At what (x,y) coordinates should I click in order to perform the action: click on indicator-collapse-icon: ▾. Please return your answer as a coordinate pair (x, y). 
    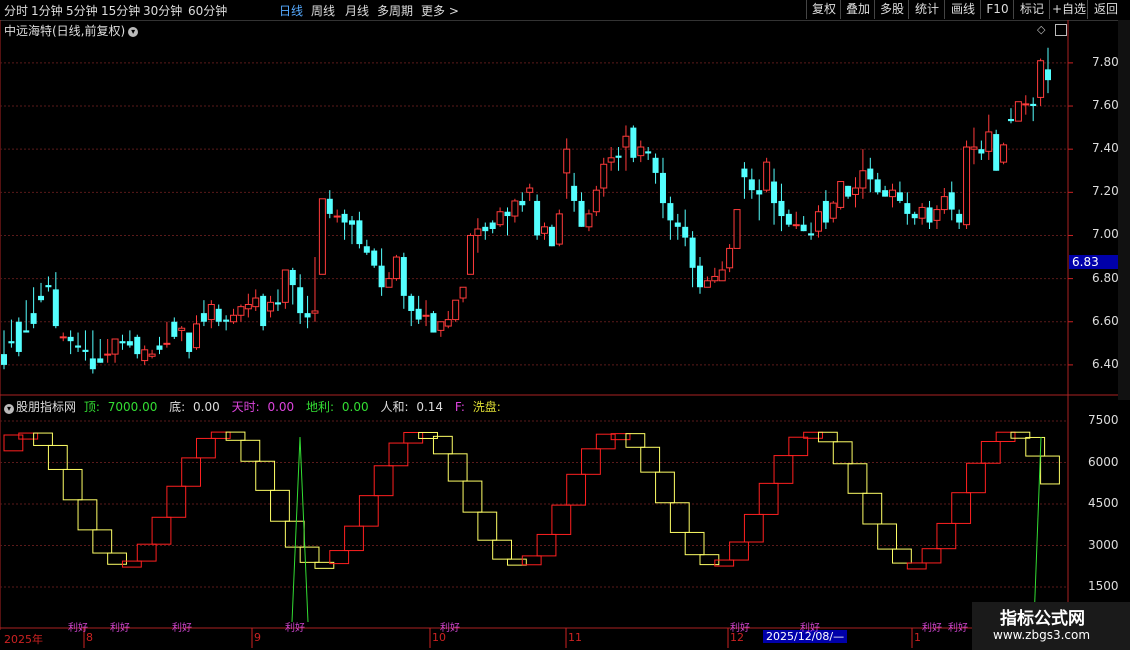
    Looking at the image, I should click on (9, 409).